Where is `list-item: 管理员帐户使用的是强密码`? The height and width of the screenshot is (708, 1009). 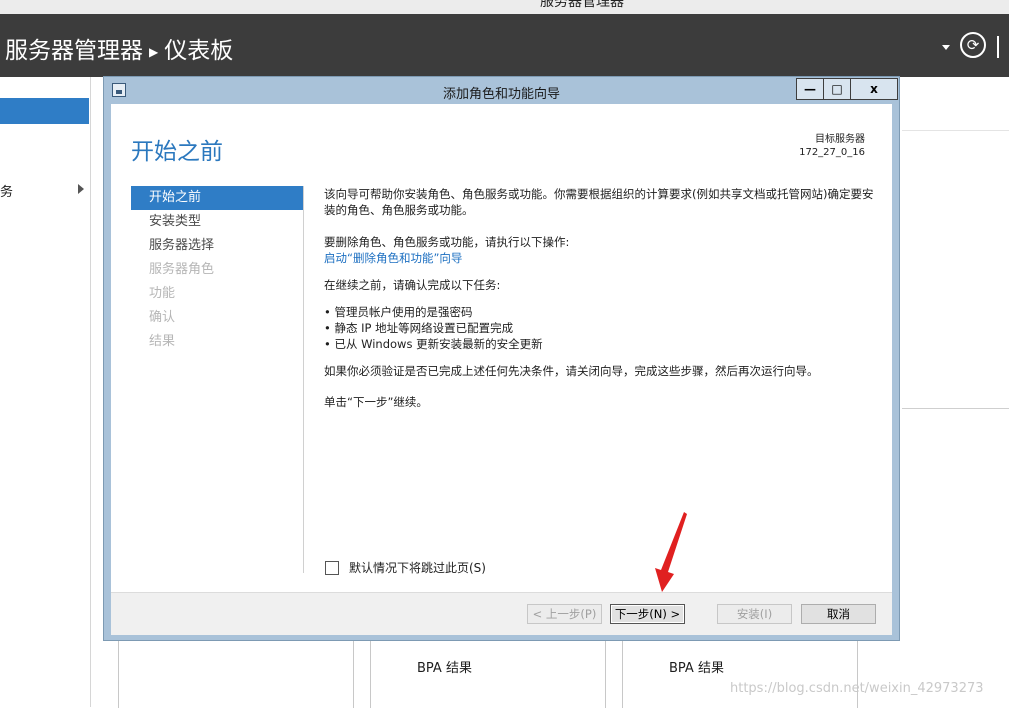 list-item: 管理员帐户使用的是强密码 is located at coordinates (600, 312).